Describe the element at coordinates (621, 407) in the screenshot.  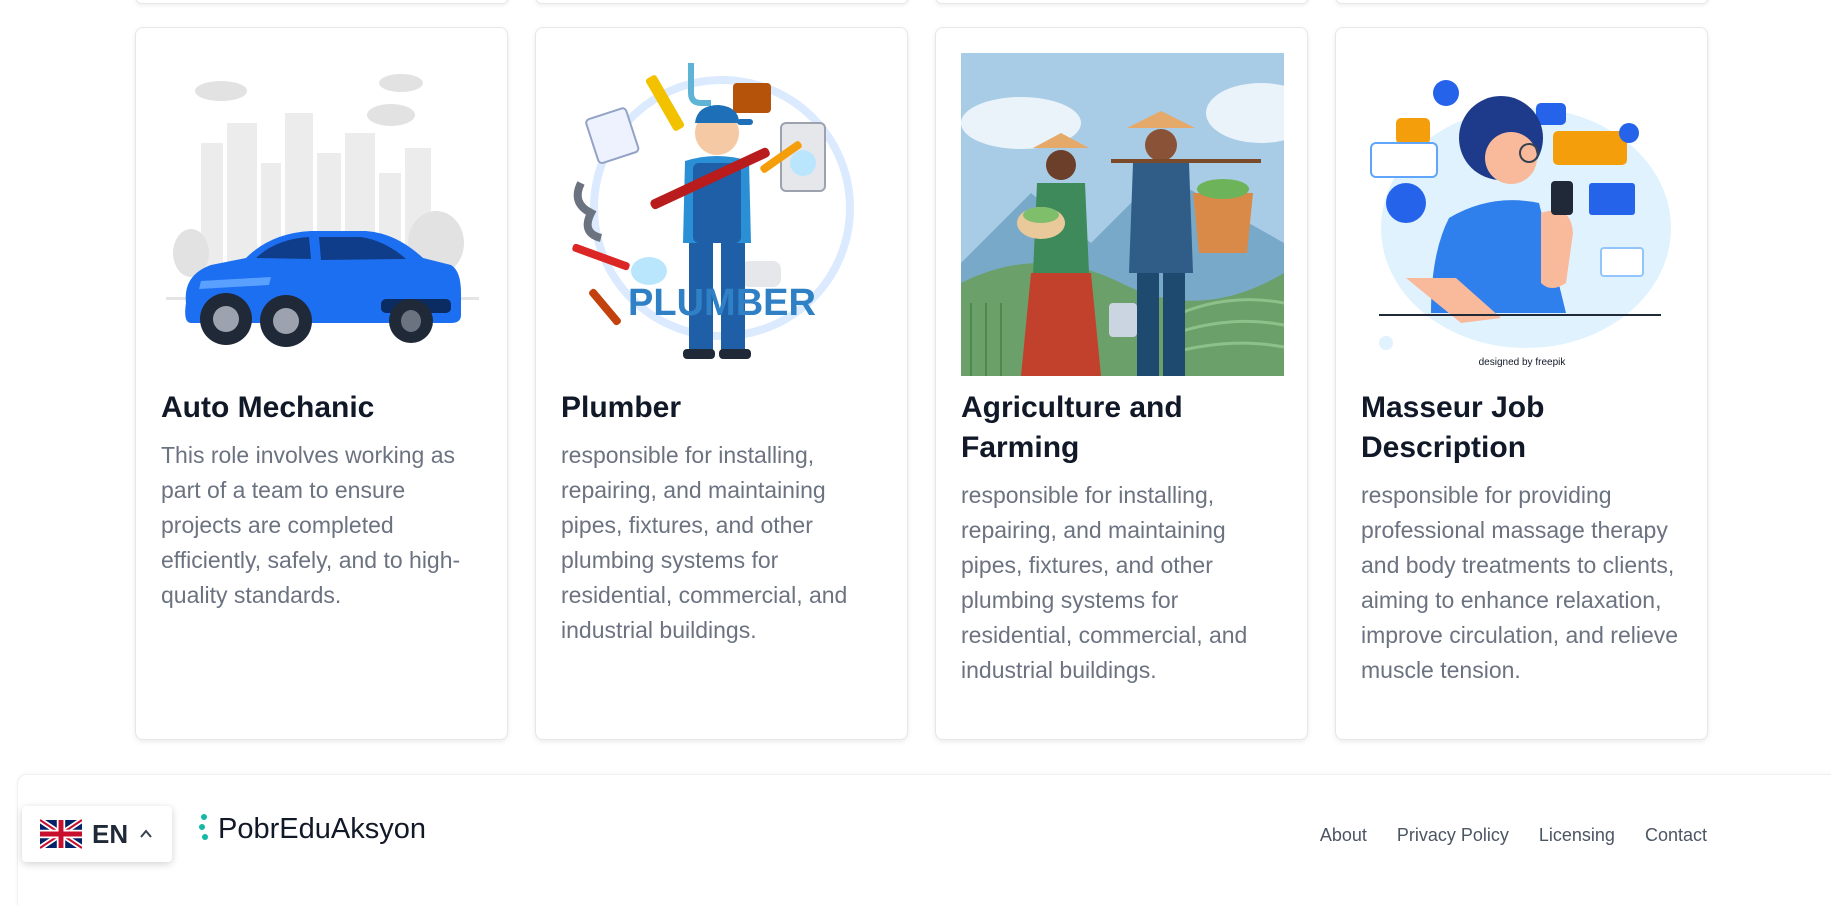
I see `card-title: Plumber` at that location.